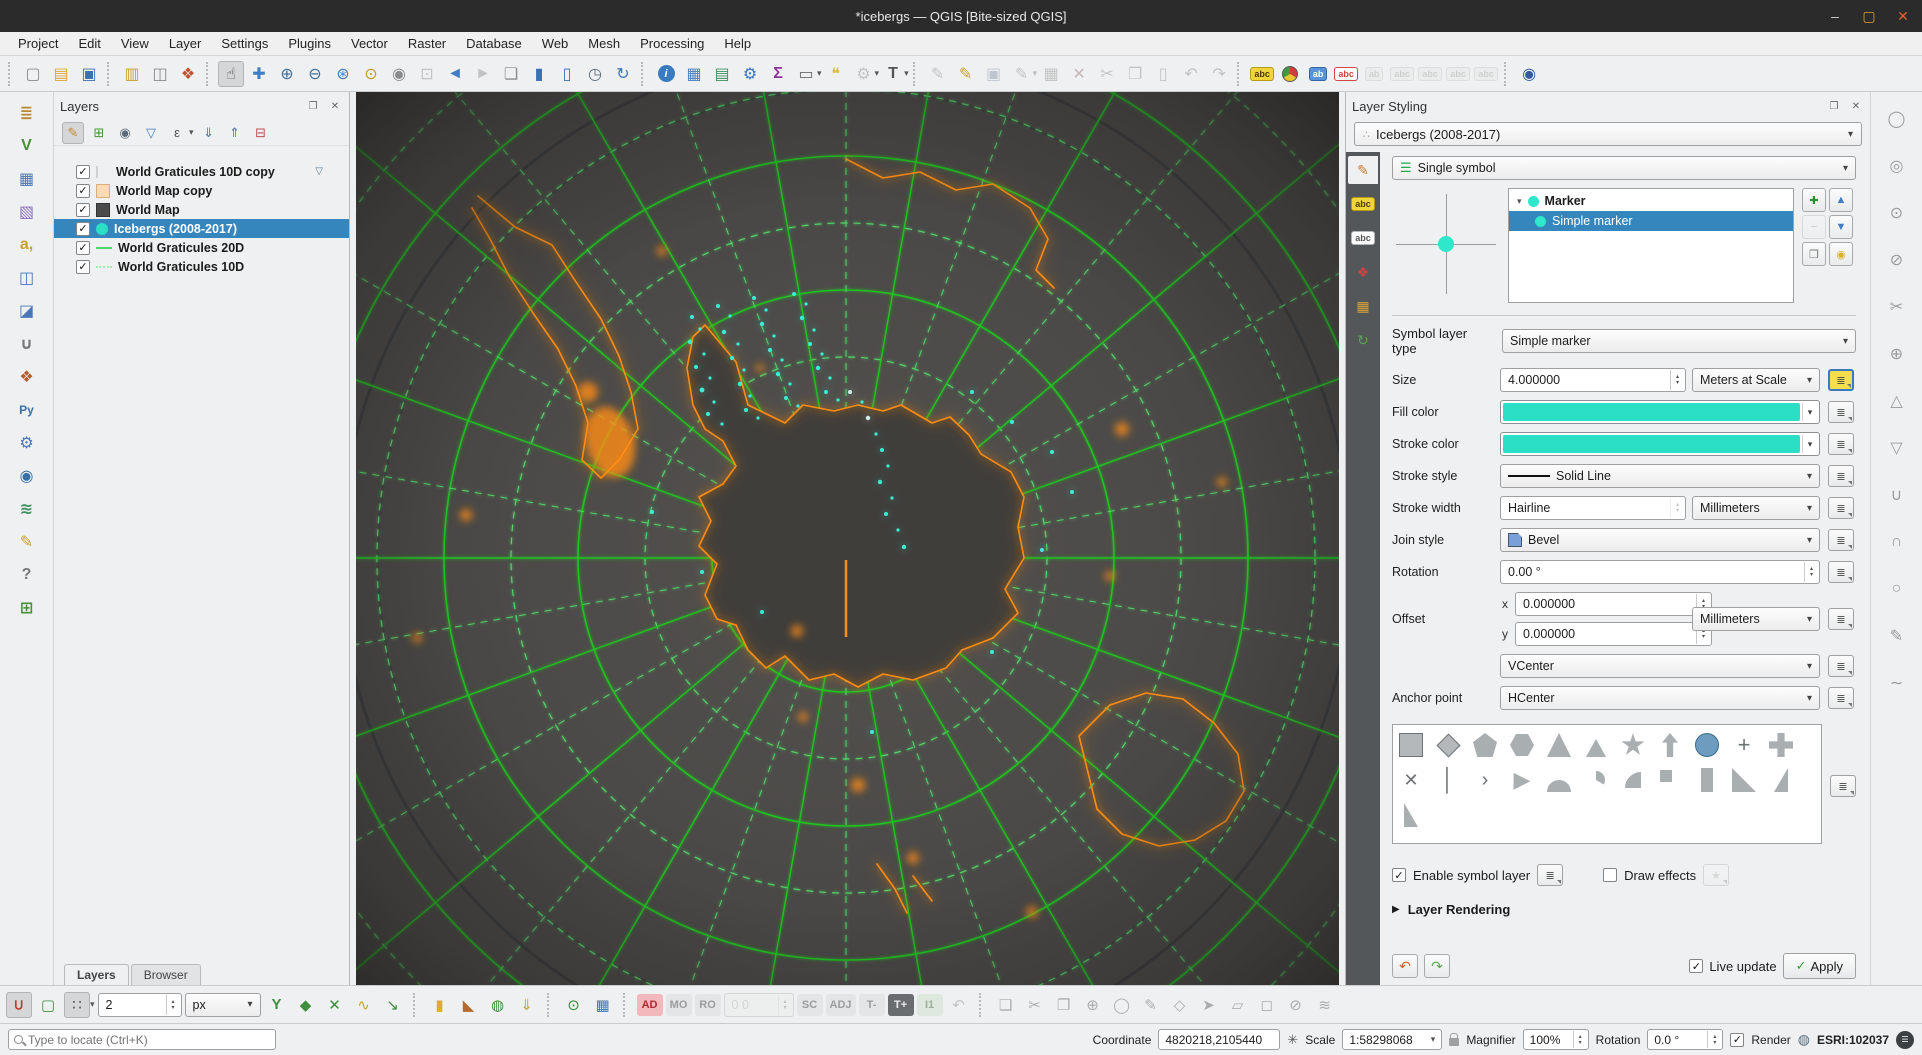  What do you see at coordinates (1744, 744) in the screenshot?
I see `shape-cross: +` at bounding box center [1744, 744].